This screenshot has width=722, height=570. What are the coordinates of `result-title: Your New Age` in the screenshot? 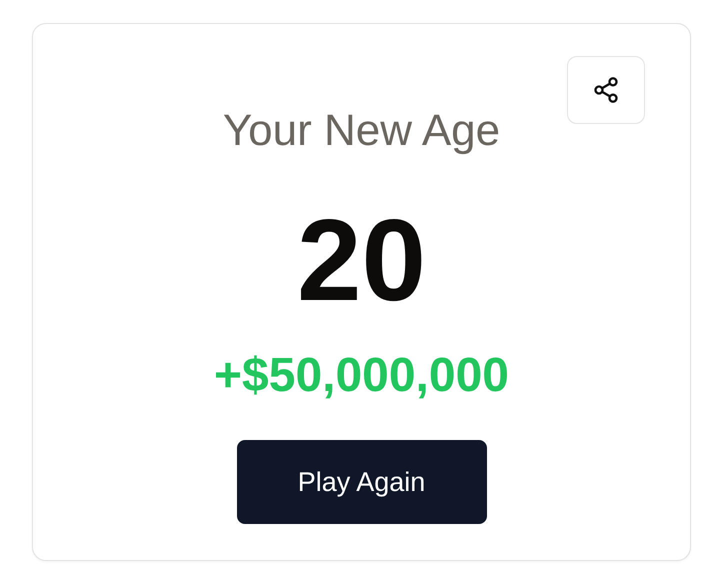 It's located at (361, 131).